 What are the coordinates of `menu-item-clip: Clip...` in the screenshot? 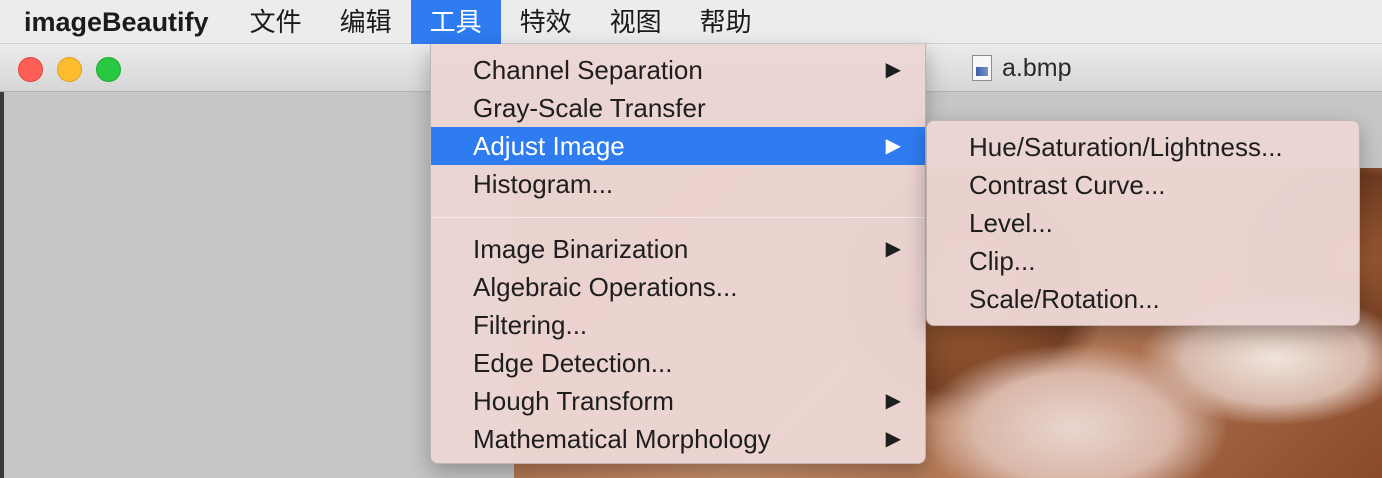 It's located at (1143, 261).